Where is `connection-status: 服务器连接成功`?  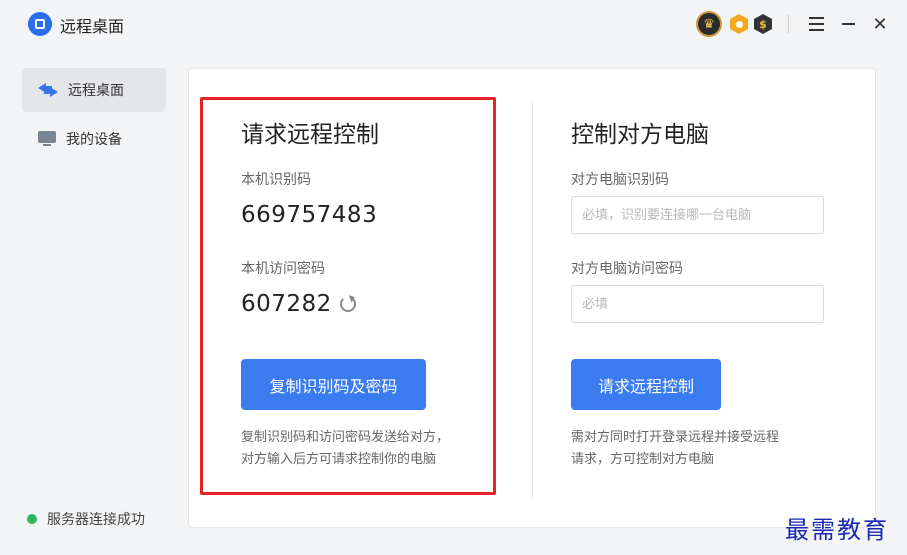
connection-status: 服务器连接成功 is located at coordinates (86, 519).